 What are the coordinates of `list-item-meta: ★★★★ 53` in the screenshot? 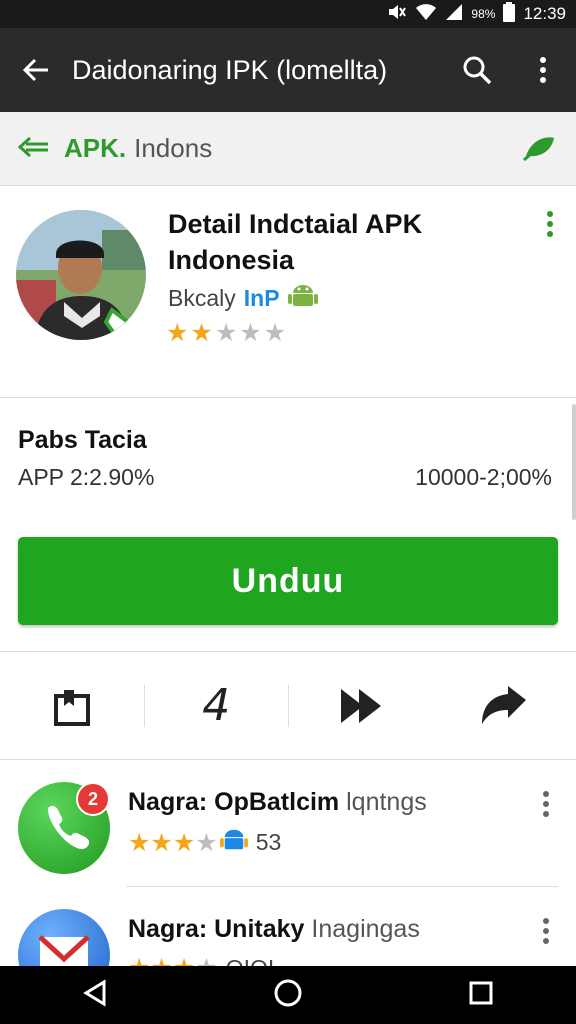 It's located at (204, 842).